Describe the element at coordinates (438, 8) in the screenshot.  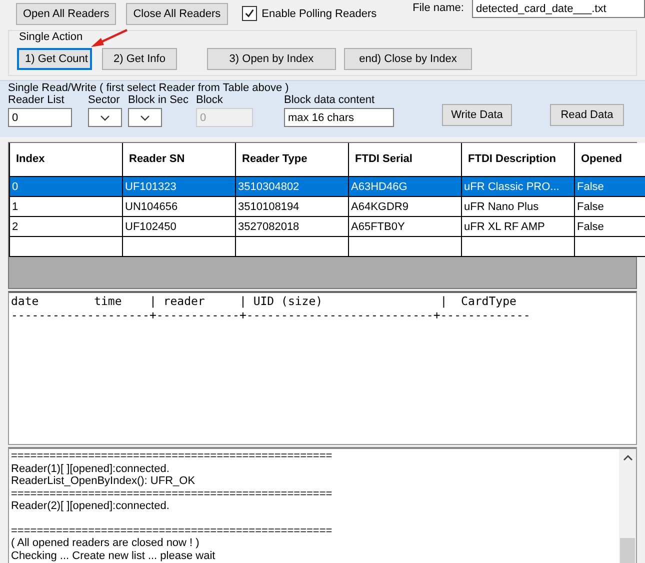
I see `file-name-label: File name:` at that location.